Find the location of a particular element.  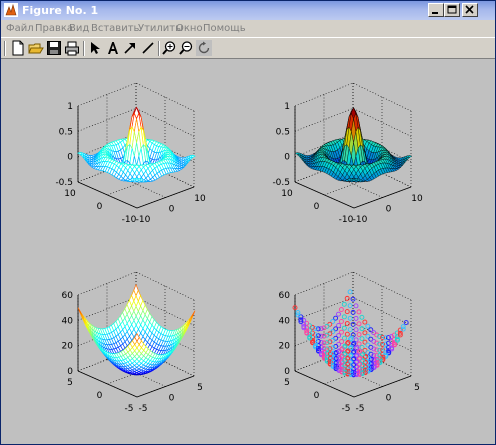

surface-markers is located at coordinates (350, 333).